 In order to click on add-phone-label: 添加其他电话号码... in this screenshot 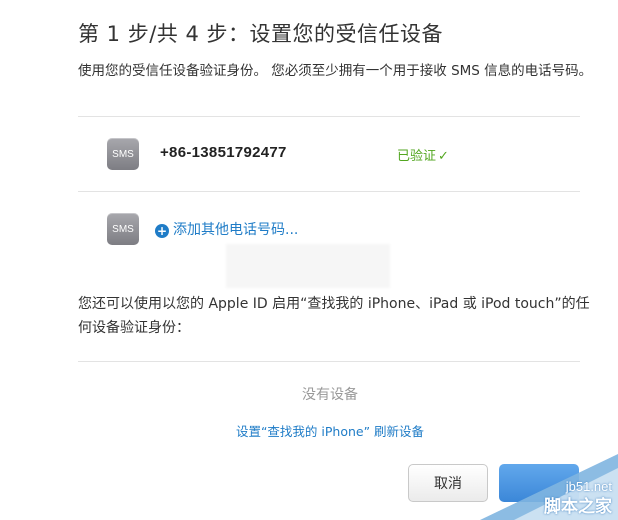, I will do `click(236, 230)`.